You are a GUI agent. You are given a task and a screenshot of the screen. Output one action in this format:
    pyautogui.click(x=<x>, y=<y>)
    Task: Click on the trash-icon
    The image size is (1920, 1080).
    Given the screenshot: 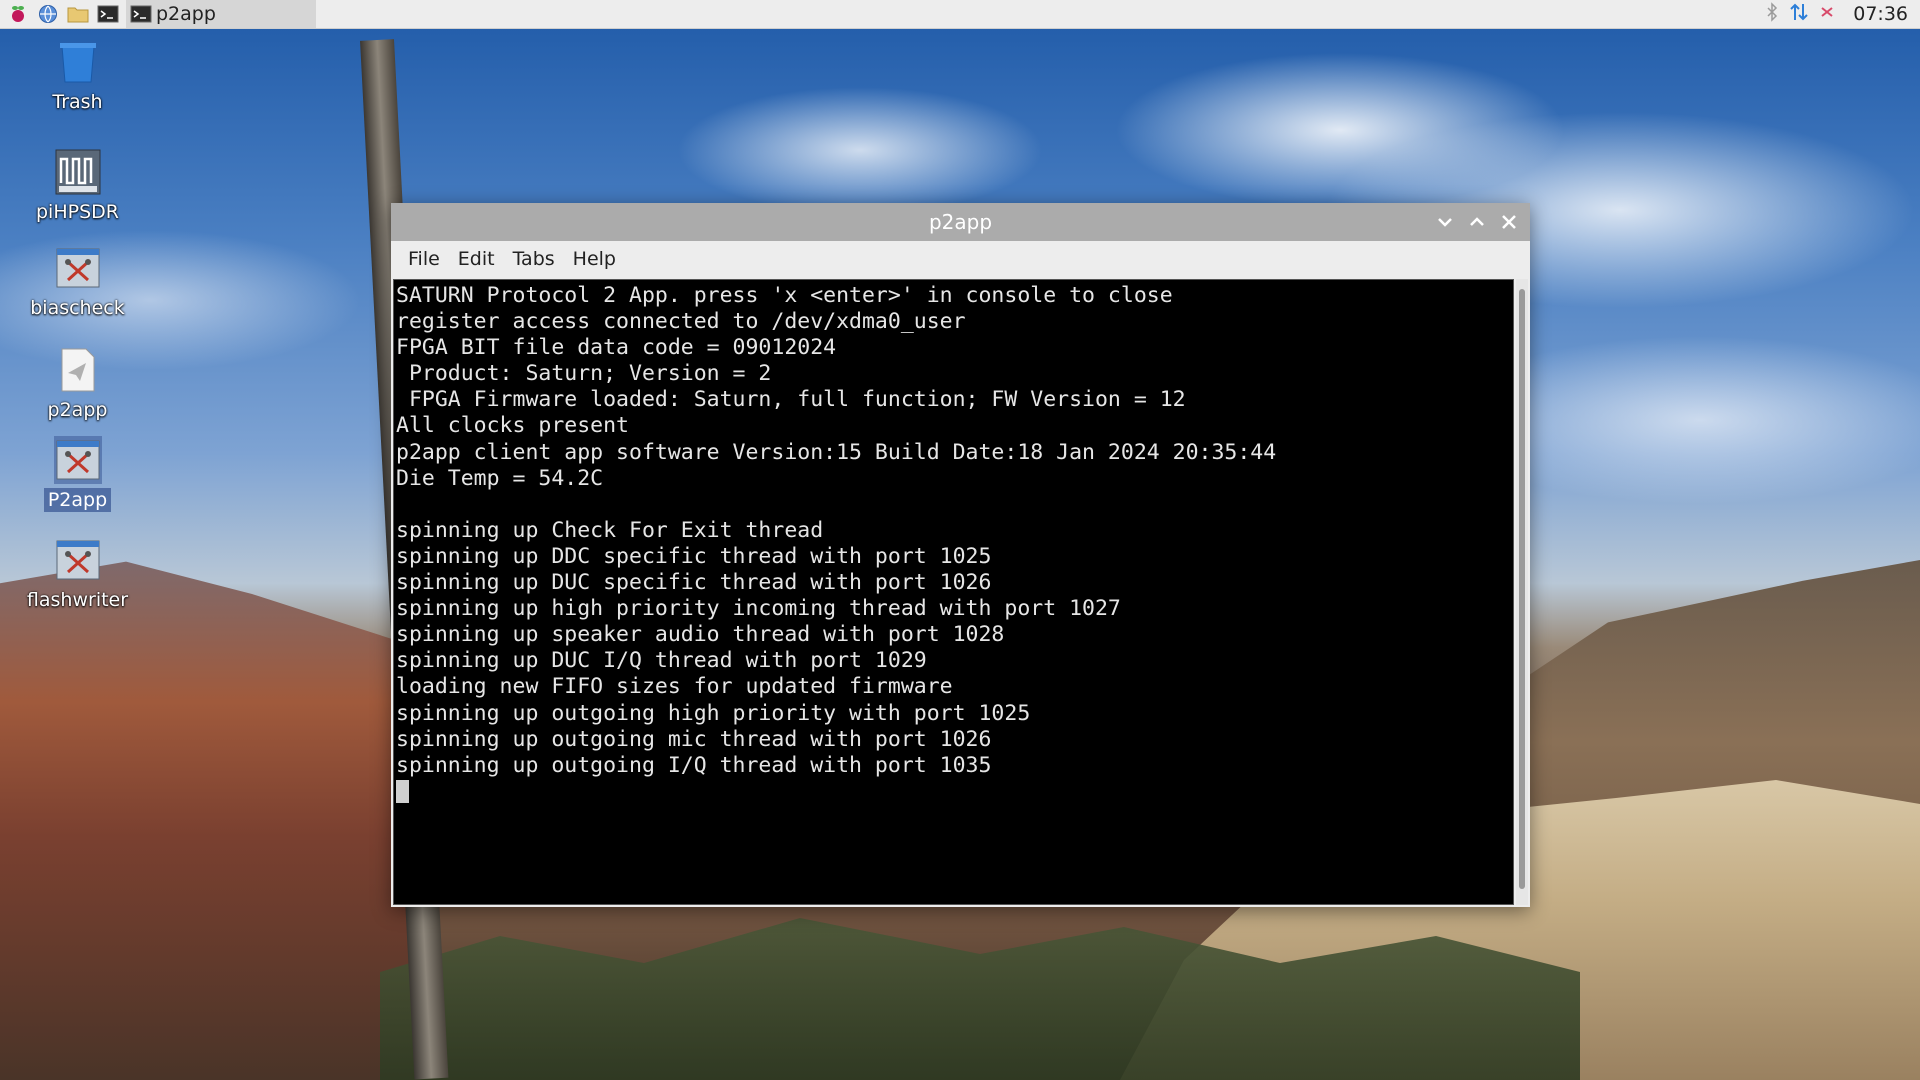 What is the action you would take?
    pyautogui.click(x=78, y=62)
    